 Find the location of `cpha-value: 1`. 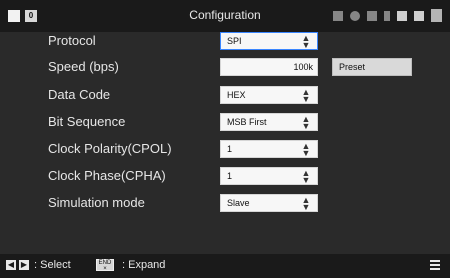

cpha-value: 1 is located at coordinates (230, 176).